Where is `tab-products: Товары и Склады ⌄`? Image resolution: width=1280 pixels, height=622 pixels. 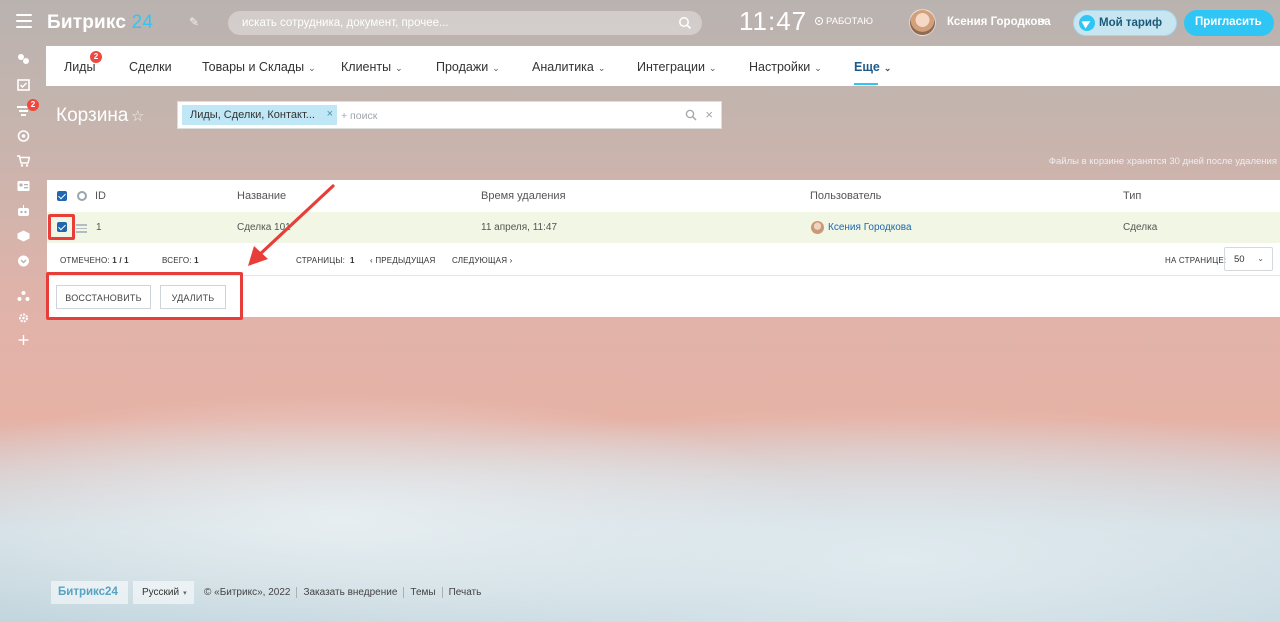
tab-products: Товары и Склады ⌄ is located at coordinates (259, 67).